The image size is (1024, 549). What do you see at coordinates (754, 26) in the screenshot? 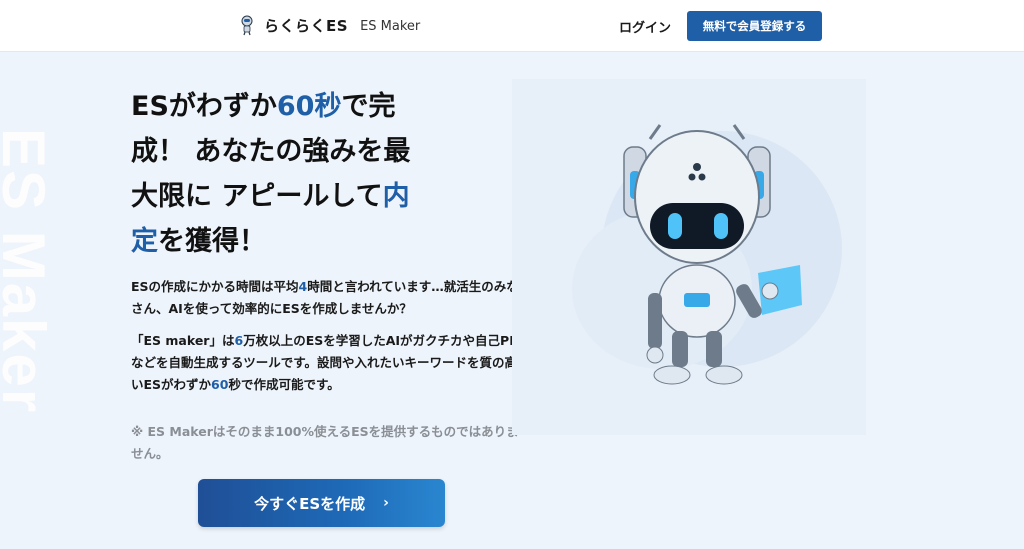
I see `signup-button: 無料で会員登録する` at bounding box center [754, 26].